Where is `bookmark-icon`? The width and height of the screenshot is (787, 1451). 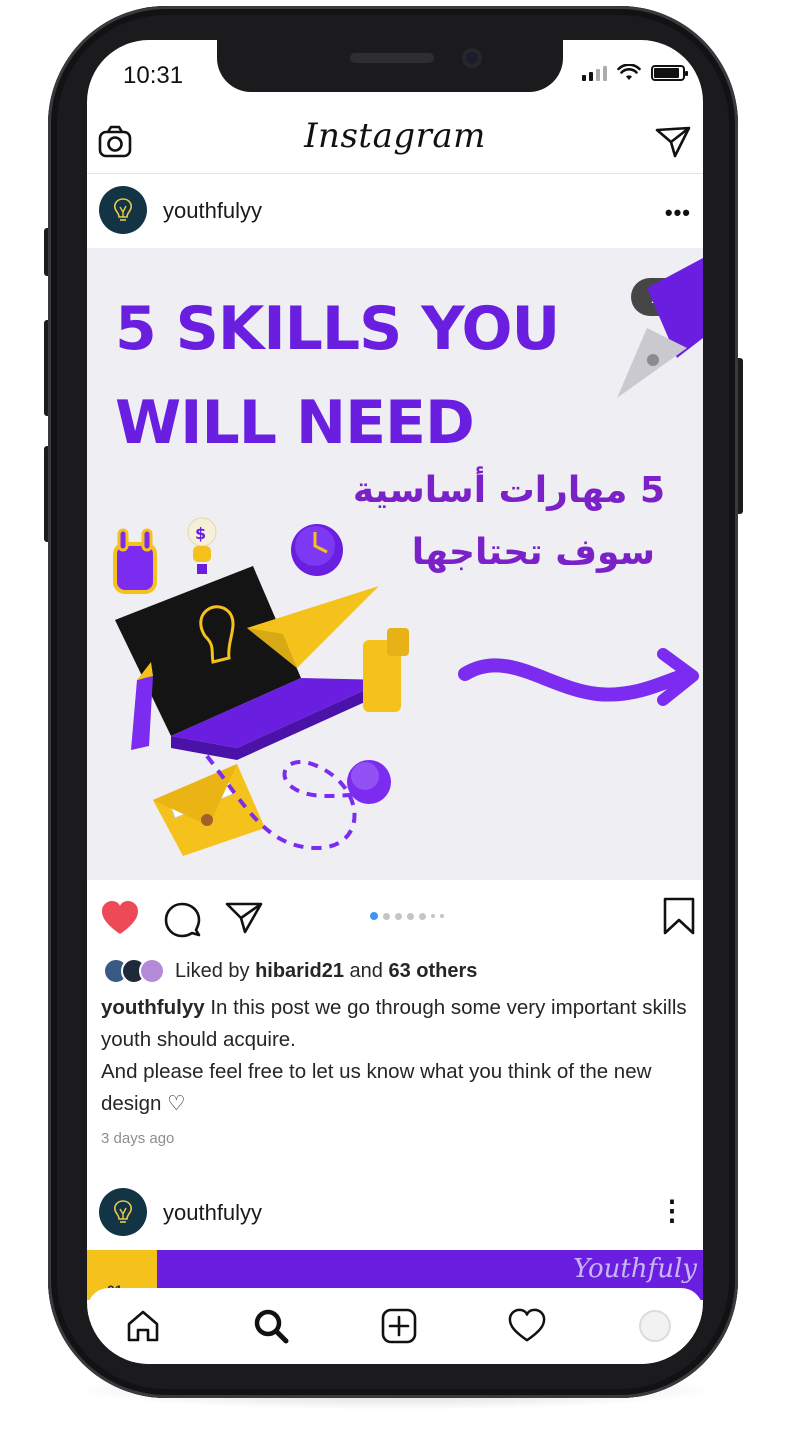 bookmark-icon is located at coordinates (679, 916).